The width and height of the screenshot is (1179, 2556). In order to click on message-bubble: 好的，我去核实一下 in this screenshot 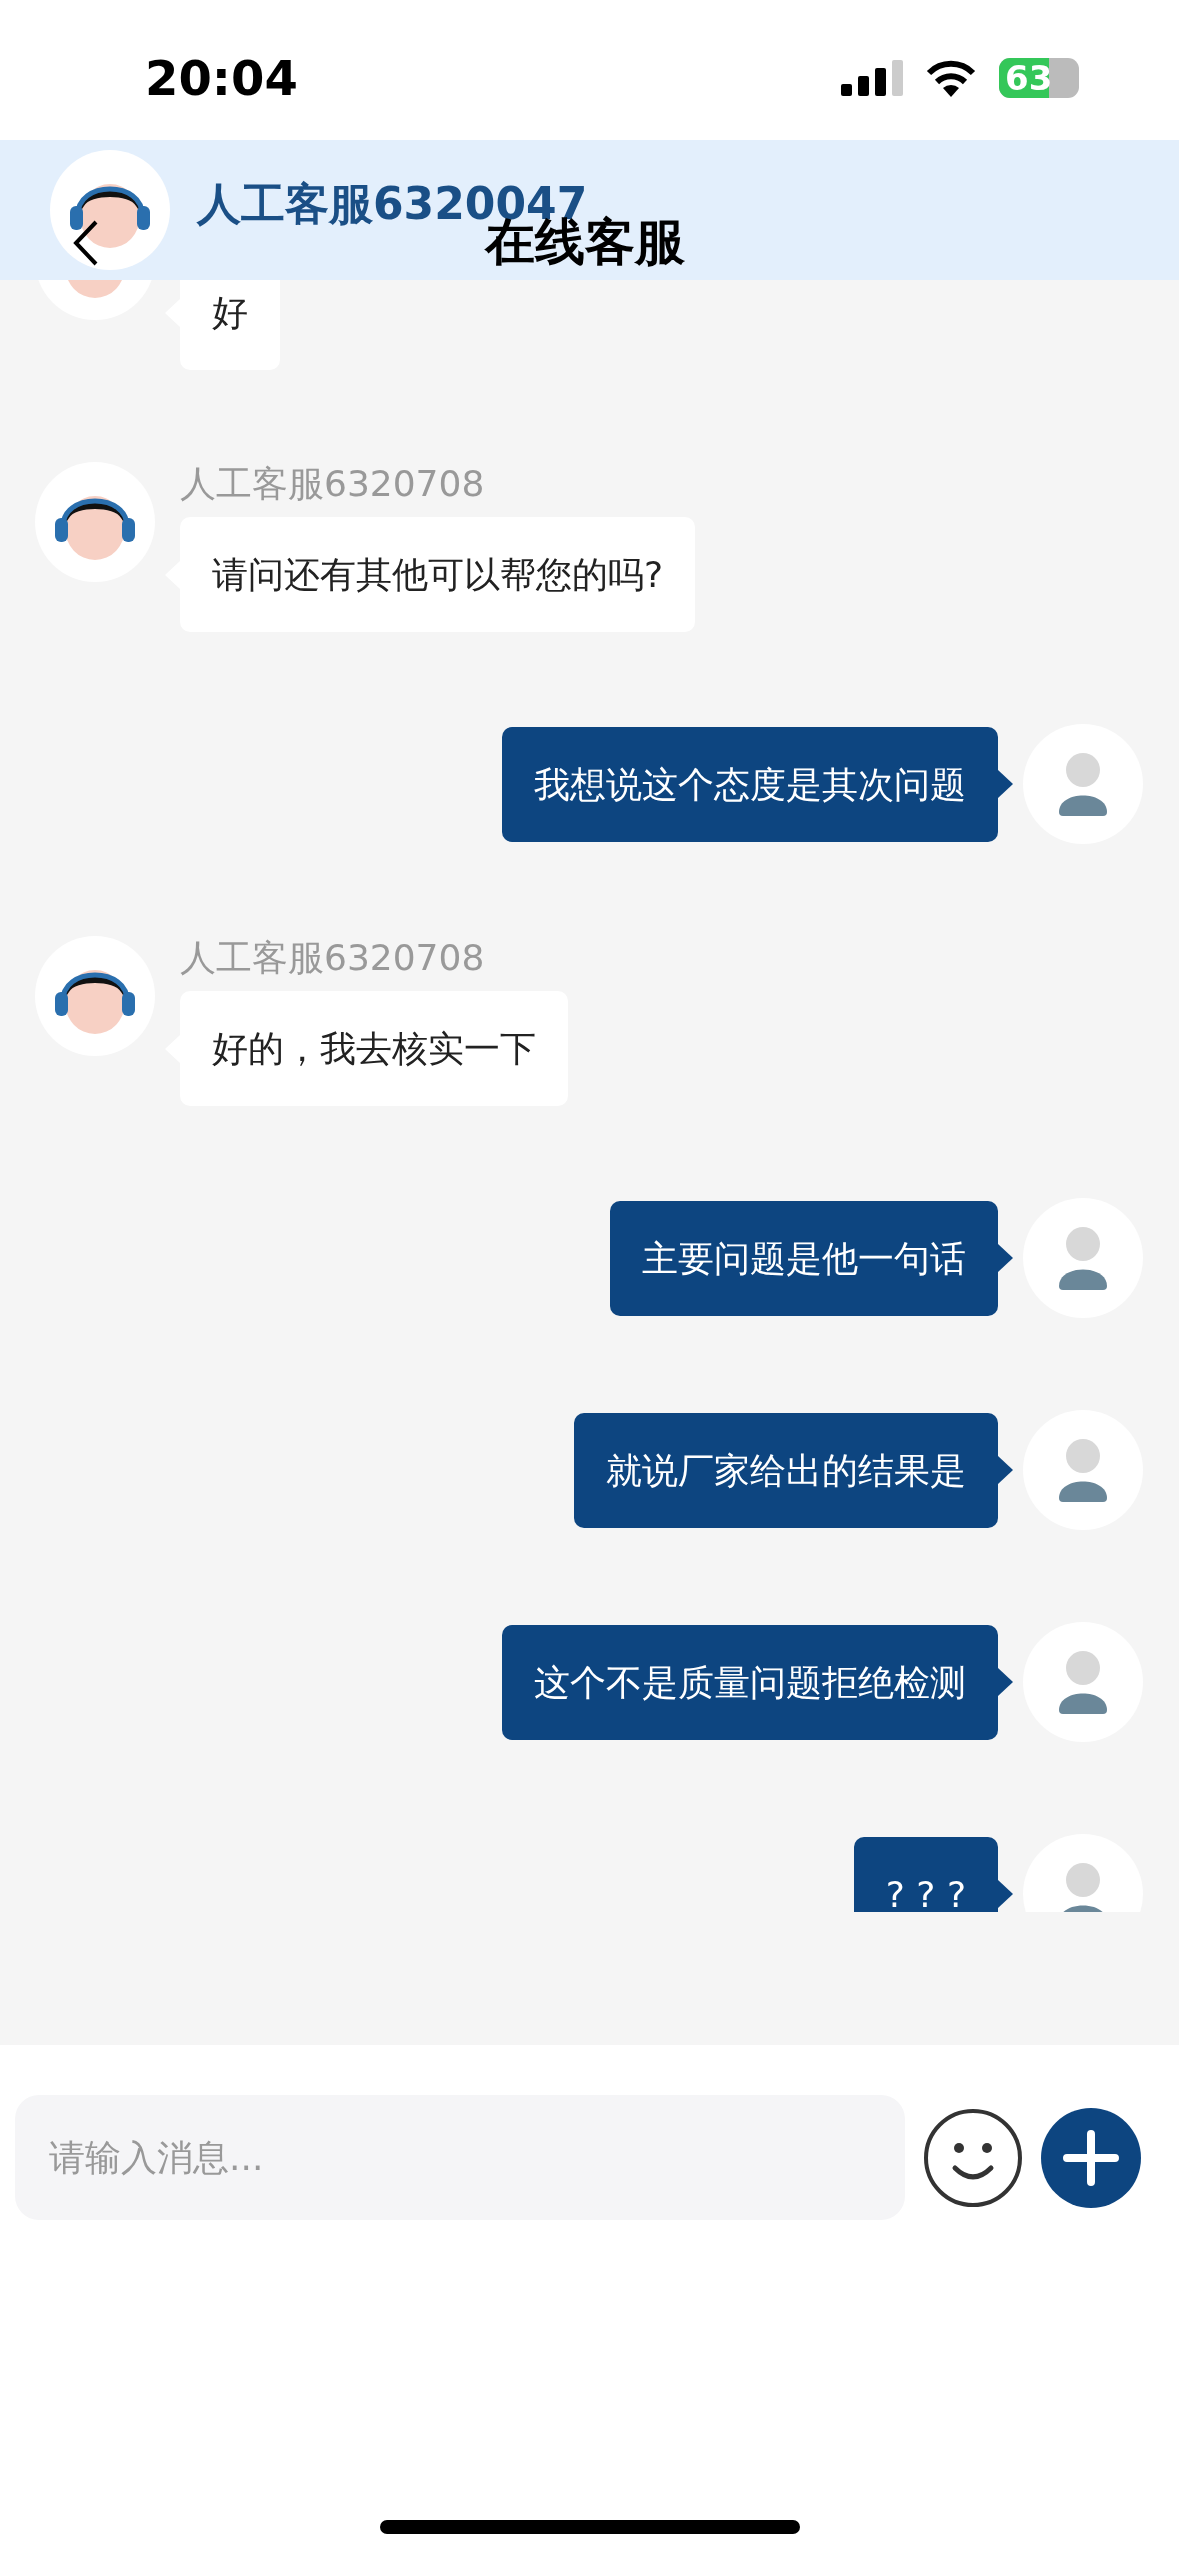, I will do `click(374, 1048)`.